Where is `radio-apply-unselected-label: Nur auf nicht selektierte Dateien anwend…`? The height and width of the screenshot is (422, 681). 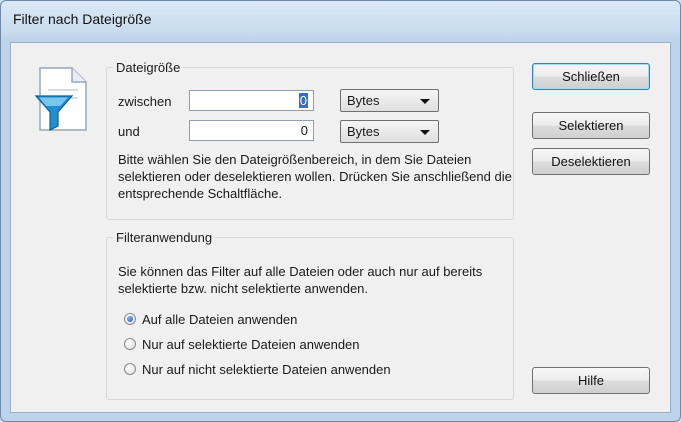 radio-apply-unselected-label: Nur auf nicht selektierte Dateien anwend… is located at coordinates (266, 369).